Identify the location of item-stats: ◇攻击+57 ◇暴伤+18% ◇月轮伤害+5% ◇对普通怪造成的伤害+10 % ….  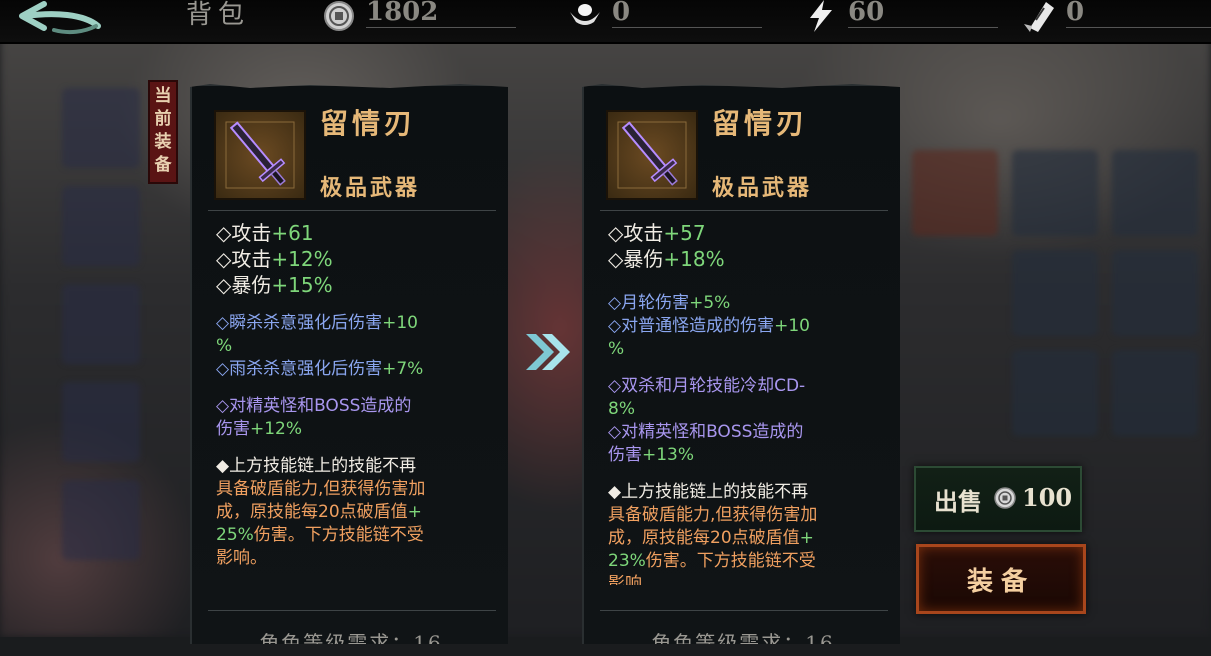
(748, 402).